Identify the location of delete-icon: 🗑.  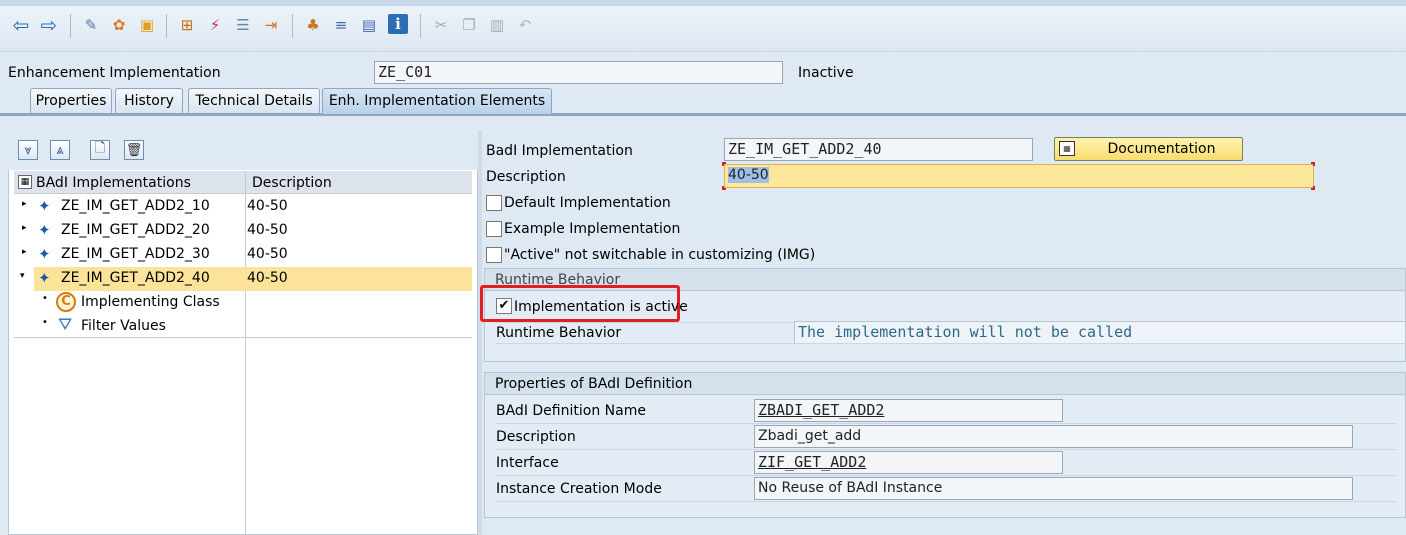
(134, 150).